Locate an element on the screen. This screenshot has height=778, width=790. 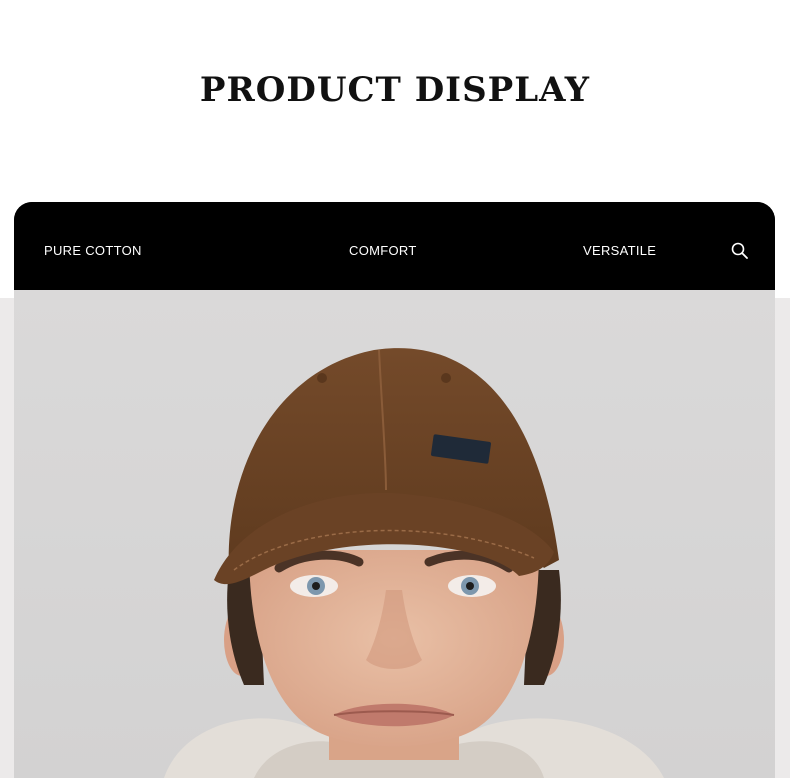
nav-item-pure-cotton: PURE COTTON is located at coordinates (93, 250).